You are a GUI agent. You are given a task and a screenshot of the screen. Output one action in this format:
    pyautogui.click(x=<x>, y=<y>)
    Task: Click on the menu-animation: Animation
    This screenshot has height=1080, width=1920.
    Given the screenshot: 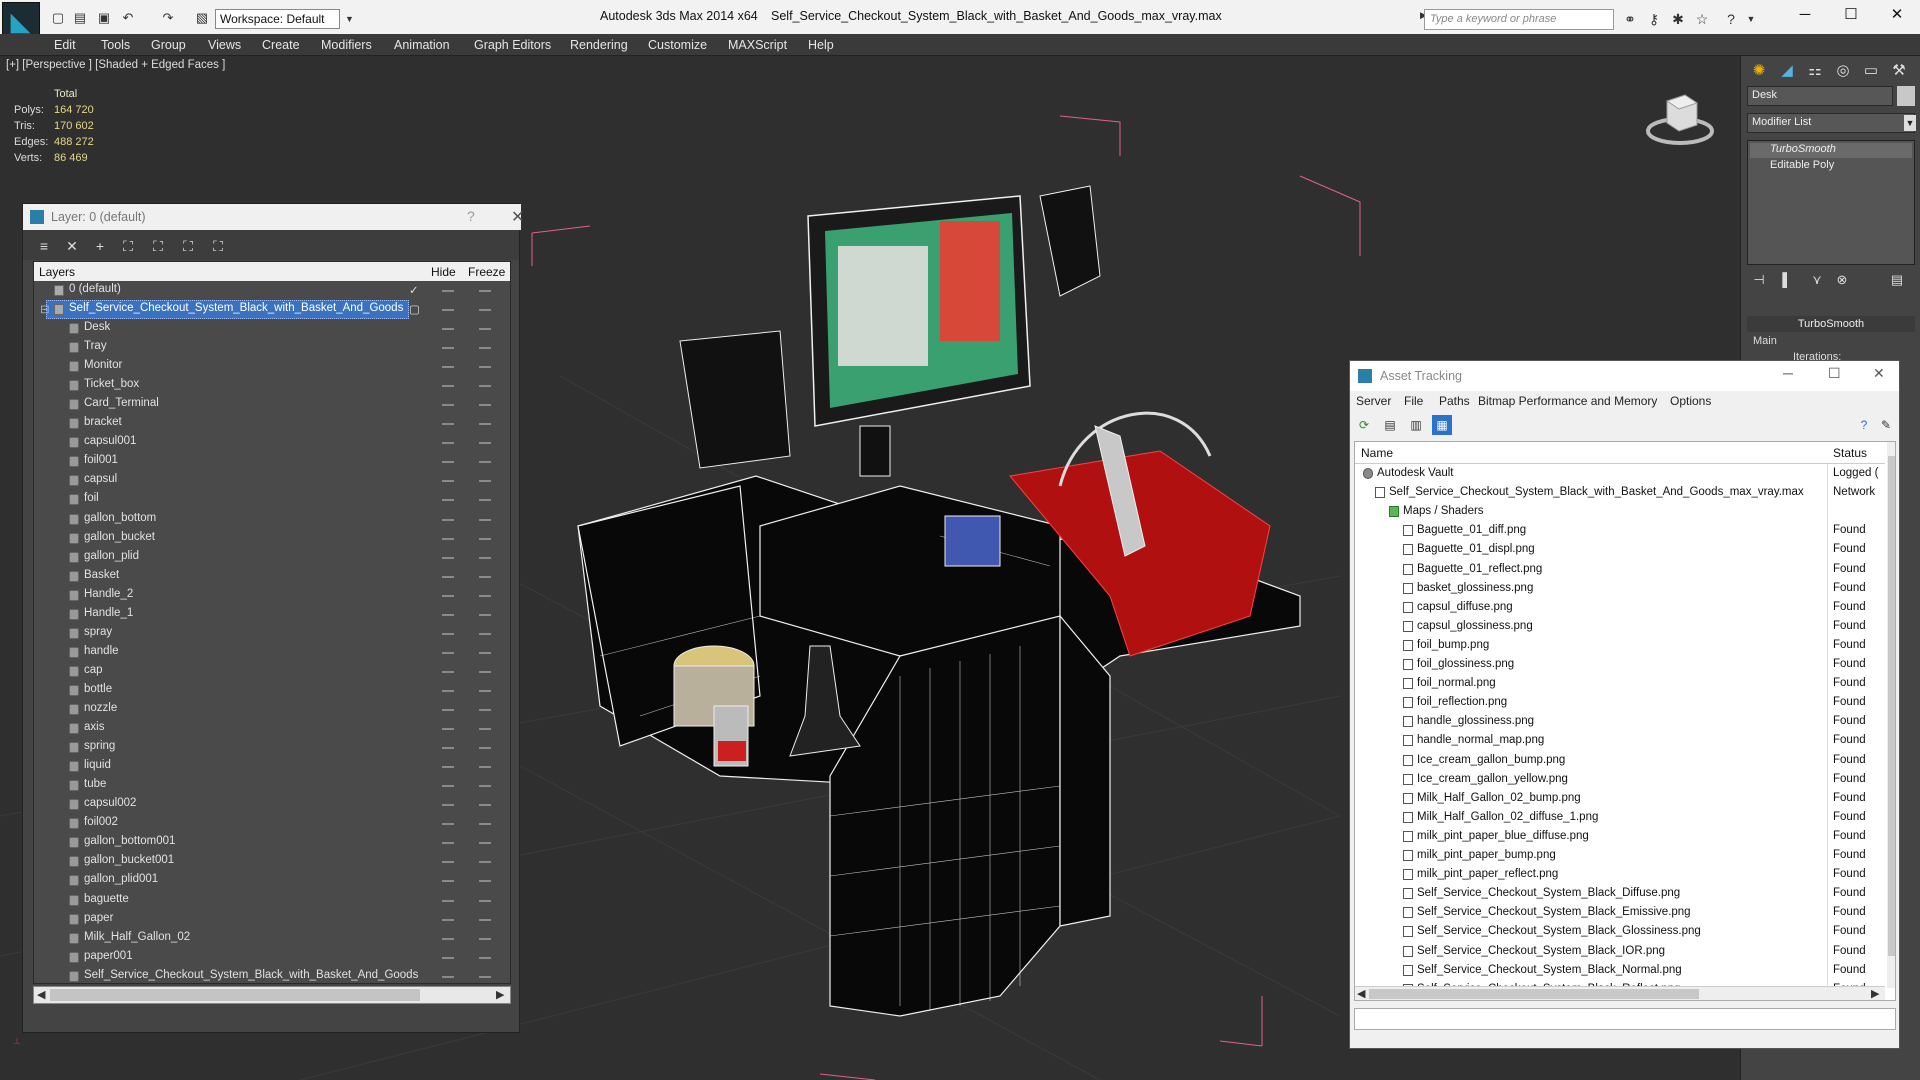 What is the action you would take?
    pyautogui.click(x=422, y=45)
    